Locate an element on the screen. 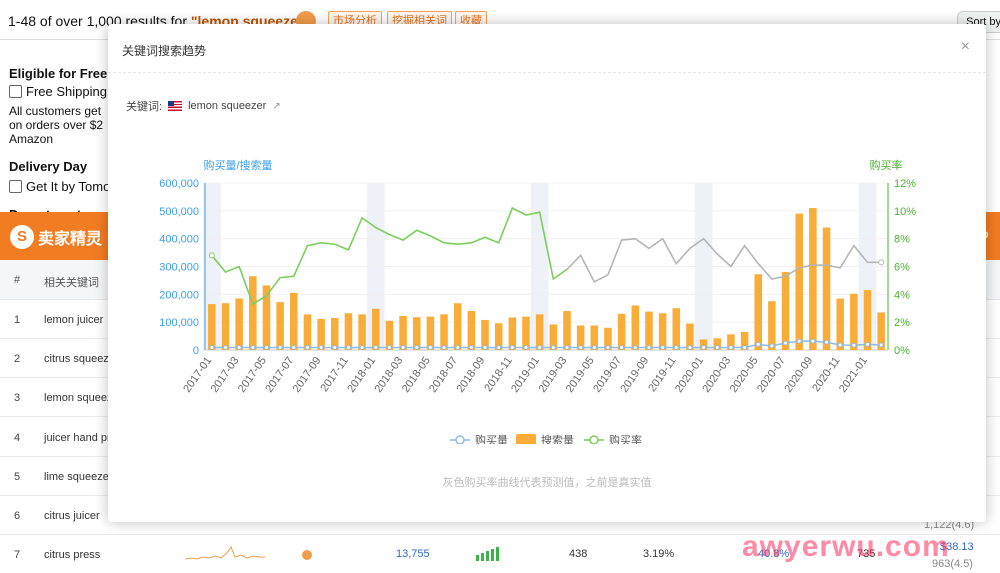  y-left-tick: 500,000 is located at coordinates (179, 212).